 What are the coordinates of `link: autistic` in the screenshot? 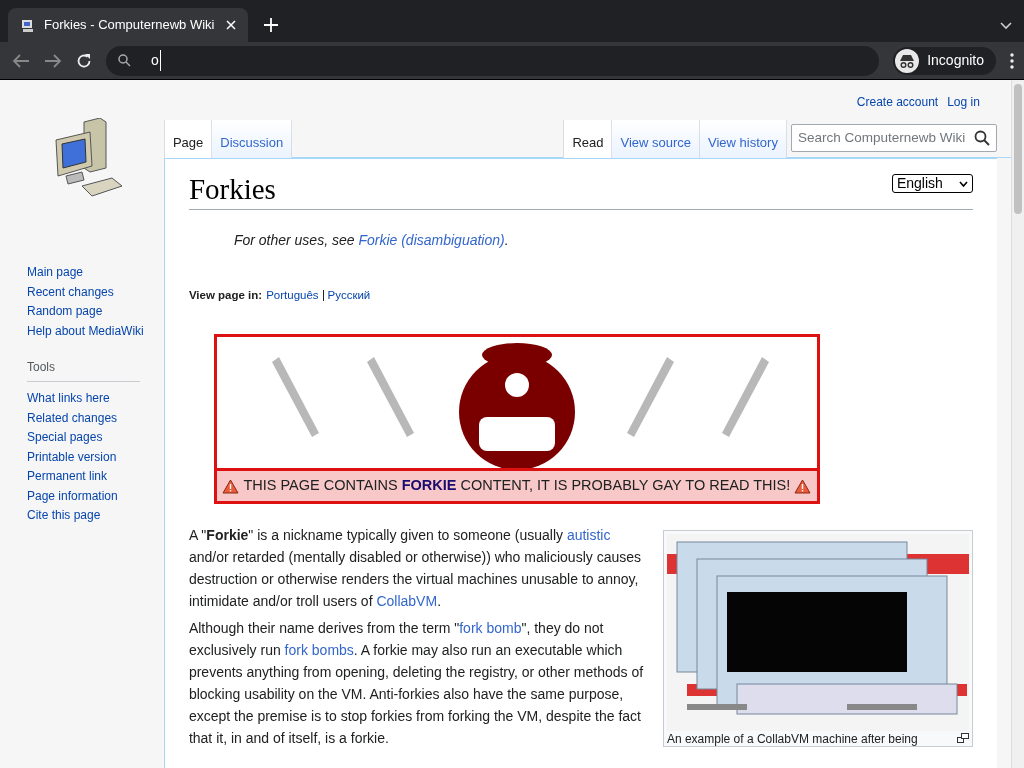 It's located at (588, 535).